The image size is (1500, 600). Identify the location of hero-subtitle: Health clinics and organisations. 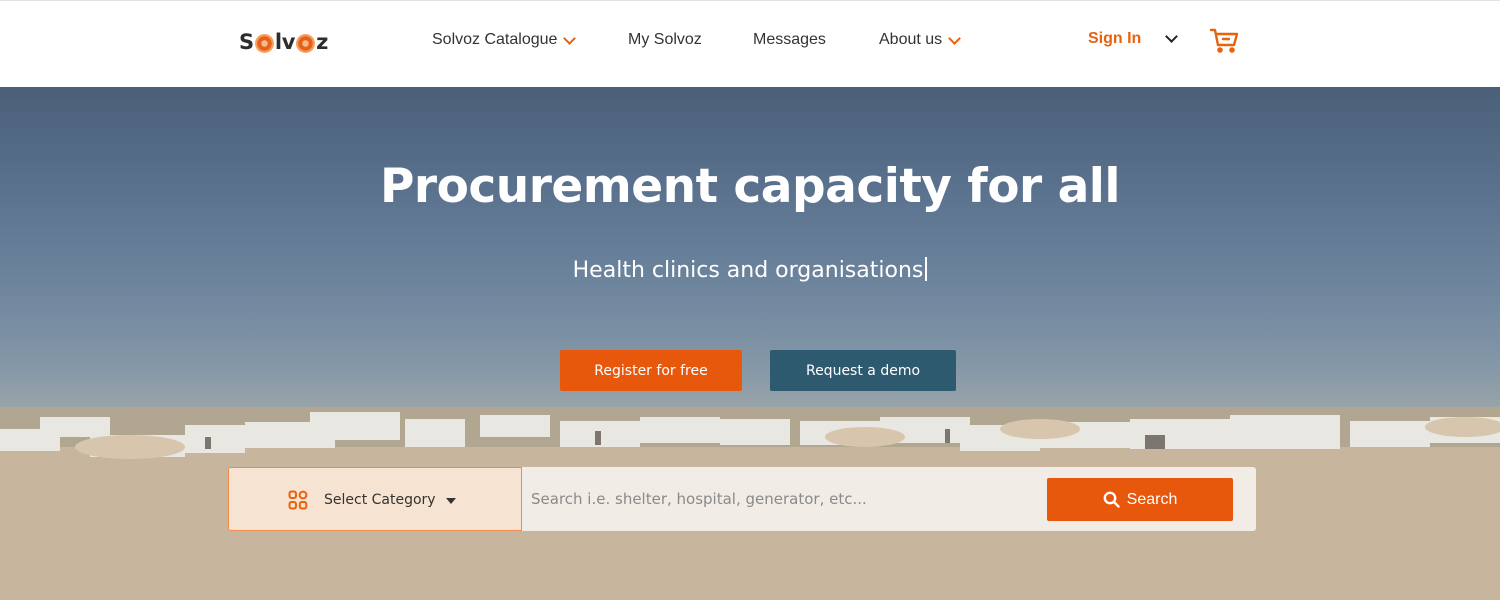
(750, 270).